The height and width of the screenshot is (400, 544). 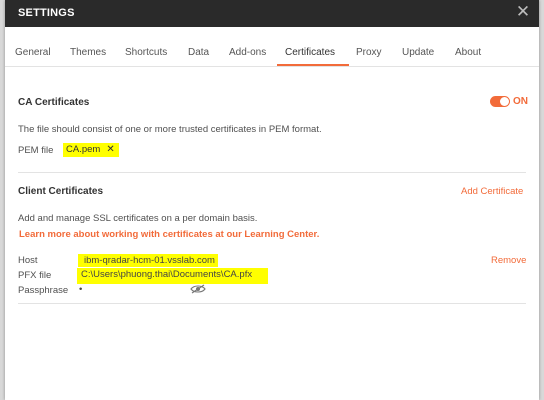 I want to click on remove-pem-icon: ✕, so click(x=110, y=149).